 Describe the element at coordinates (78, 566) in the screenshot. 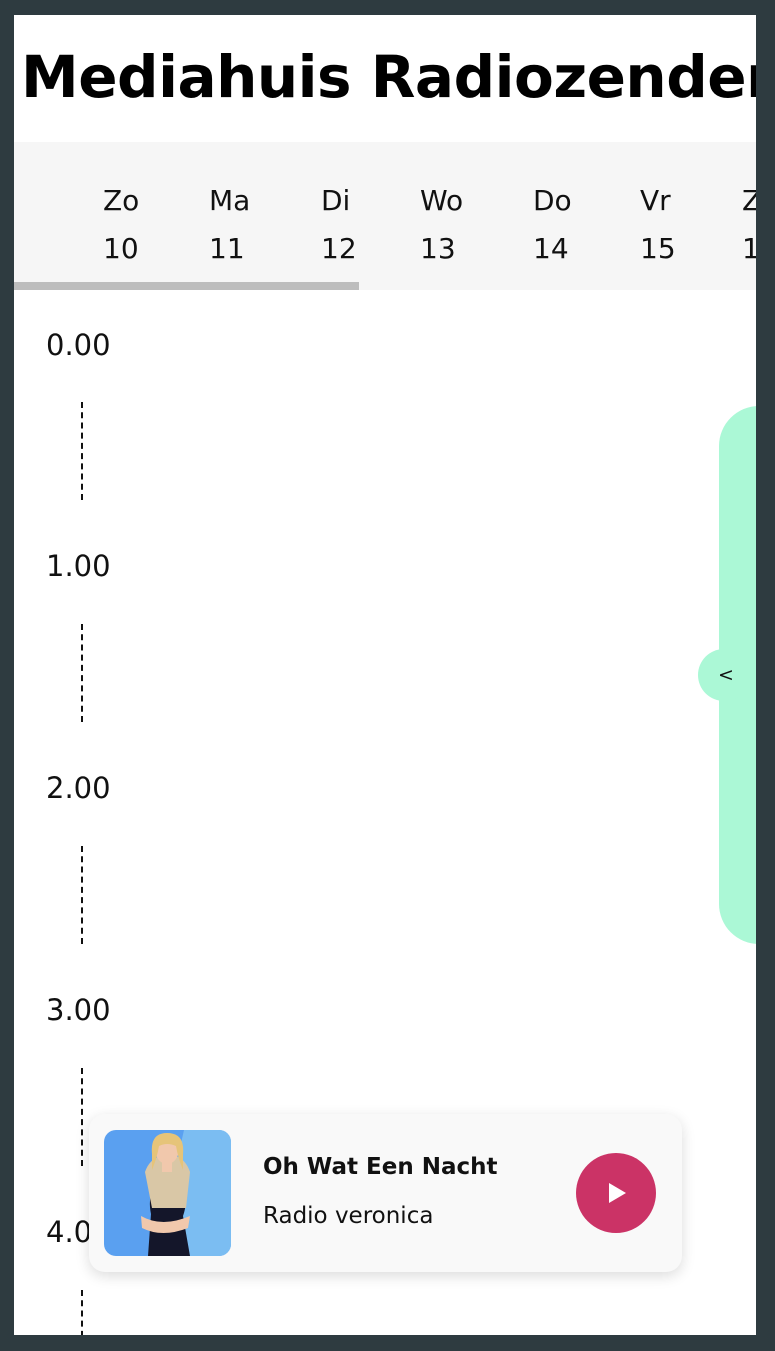

I see `hour-label: 1.00` at that location.